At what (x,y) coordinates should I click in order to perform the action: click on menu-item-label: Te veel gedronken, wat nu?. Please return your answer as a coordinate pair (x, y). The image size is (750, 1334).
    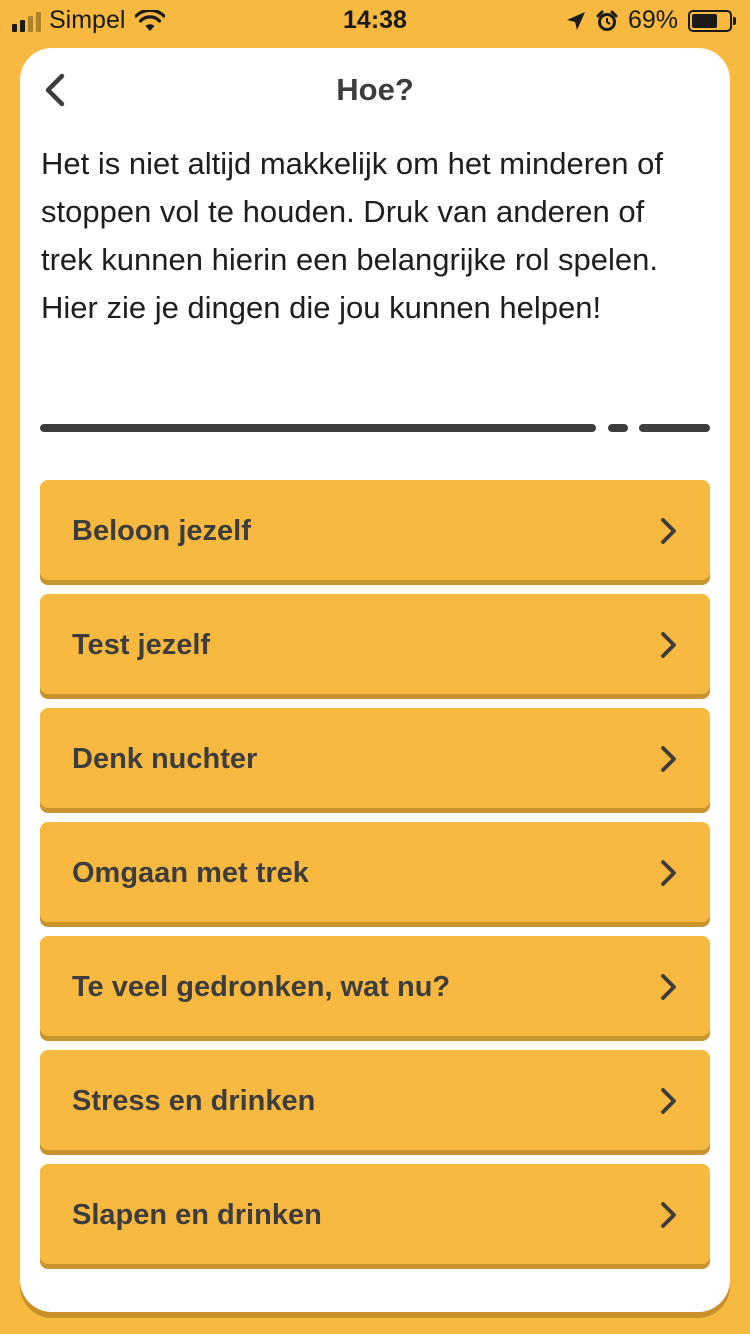
    Looking at the image, I should click on (261, 987).